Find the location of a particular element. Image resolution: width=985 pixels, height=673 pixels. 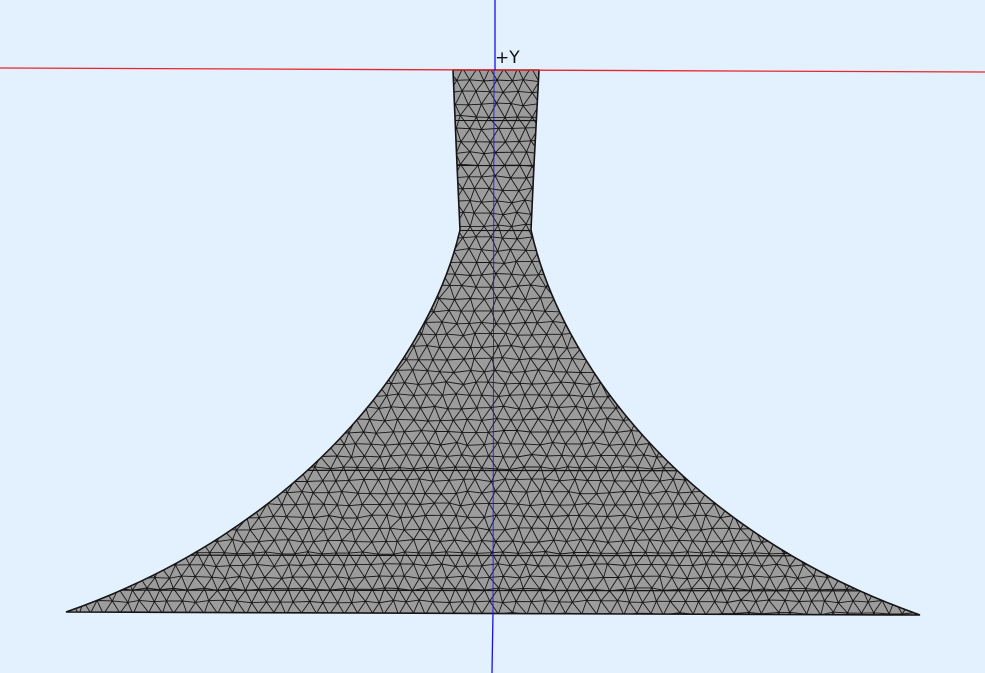

y-axis-line-bottom is located at coordinates (492, 642).